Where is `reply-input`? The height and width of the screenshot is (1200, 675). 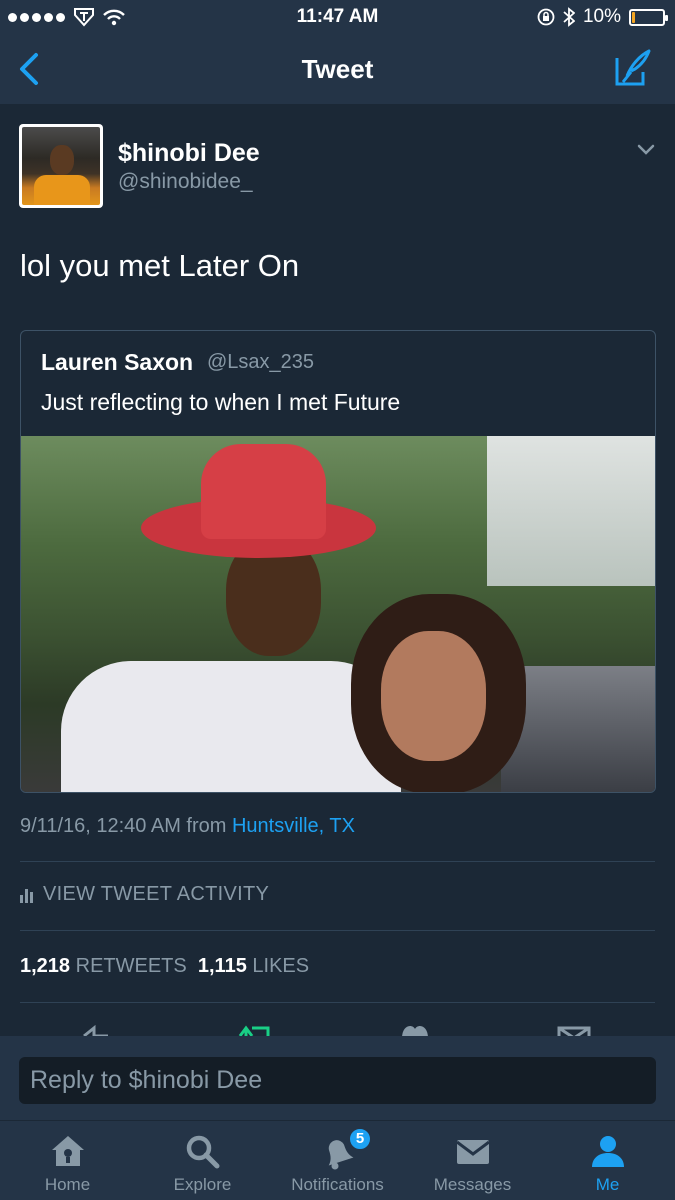
reply-input is located at coordinates (337, 1080).